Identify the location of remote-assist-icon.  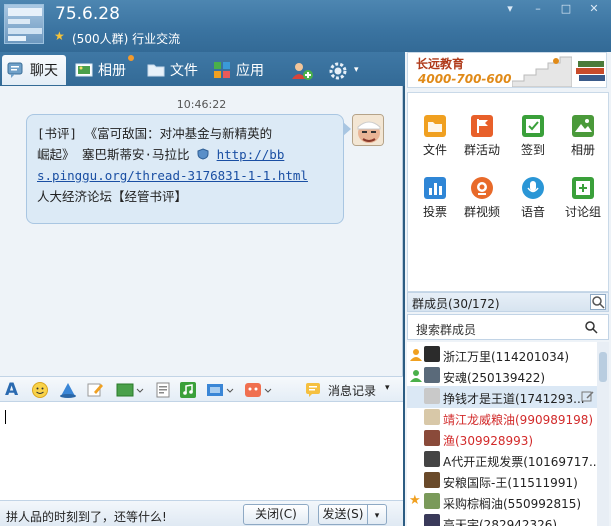
(220, 390).